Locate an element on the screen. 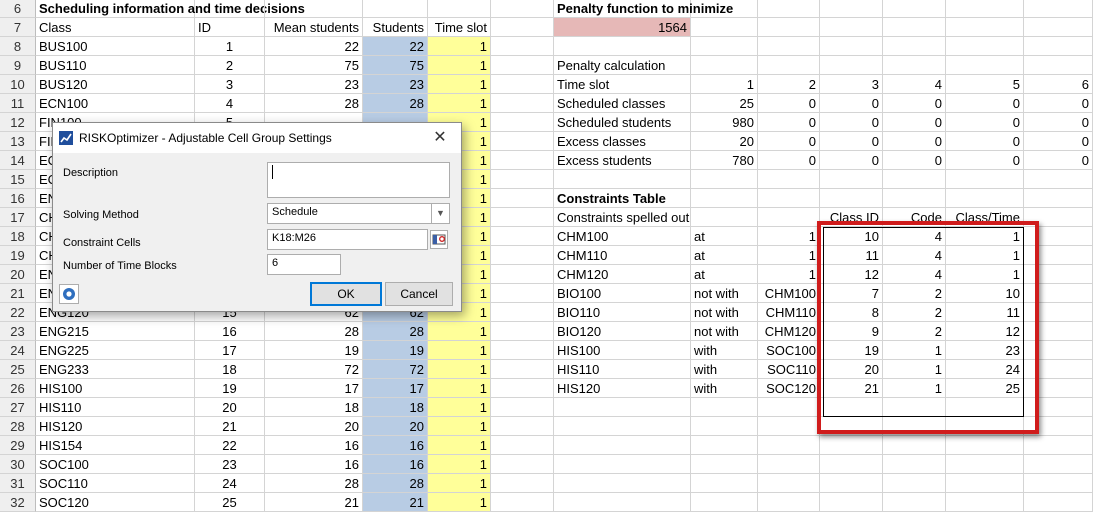 The height and width of the screenshot is (523, 1093). row-header: 23 is located at coordinates (18, 331).